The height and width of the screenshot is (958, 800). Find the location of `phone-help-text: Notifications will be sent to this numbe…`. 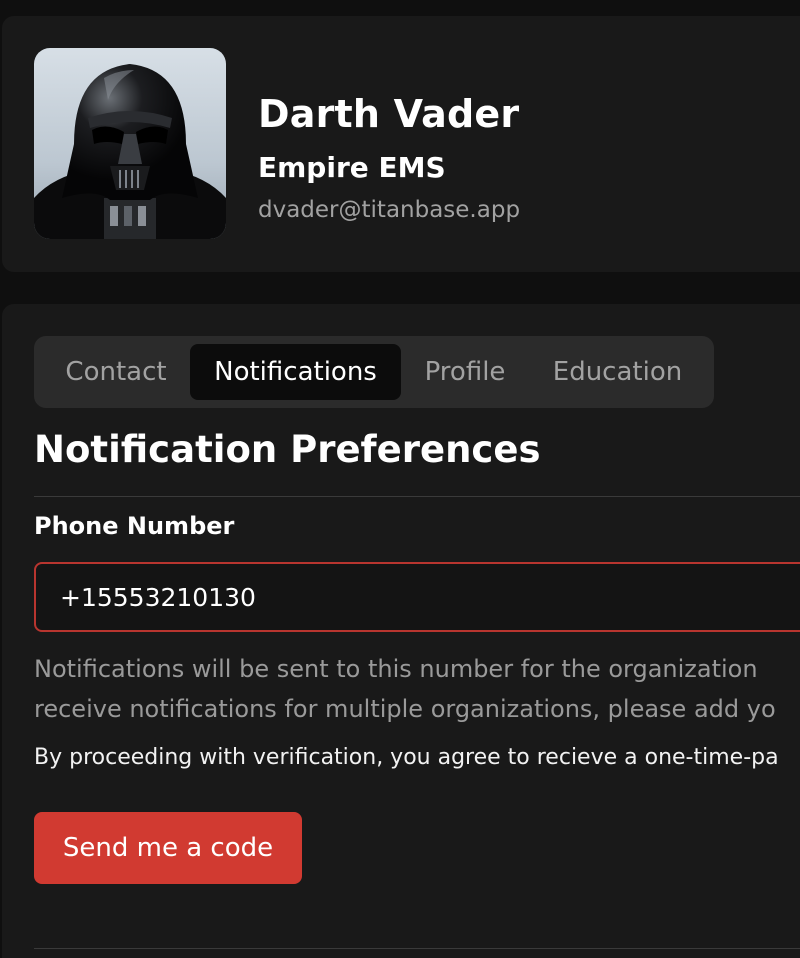

phone-help-text: Notifications will be sent to this numbe… is located at coordinates (417, 689).